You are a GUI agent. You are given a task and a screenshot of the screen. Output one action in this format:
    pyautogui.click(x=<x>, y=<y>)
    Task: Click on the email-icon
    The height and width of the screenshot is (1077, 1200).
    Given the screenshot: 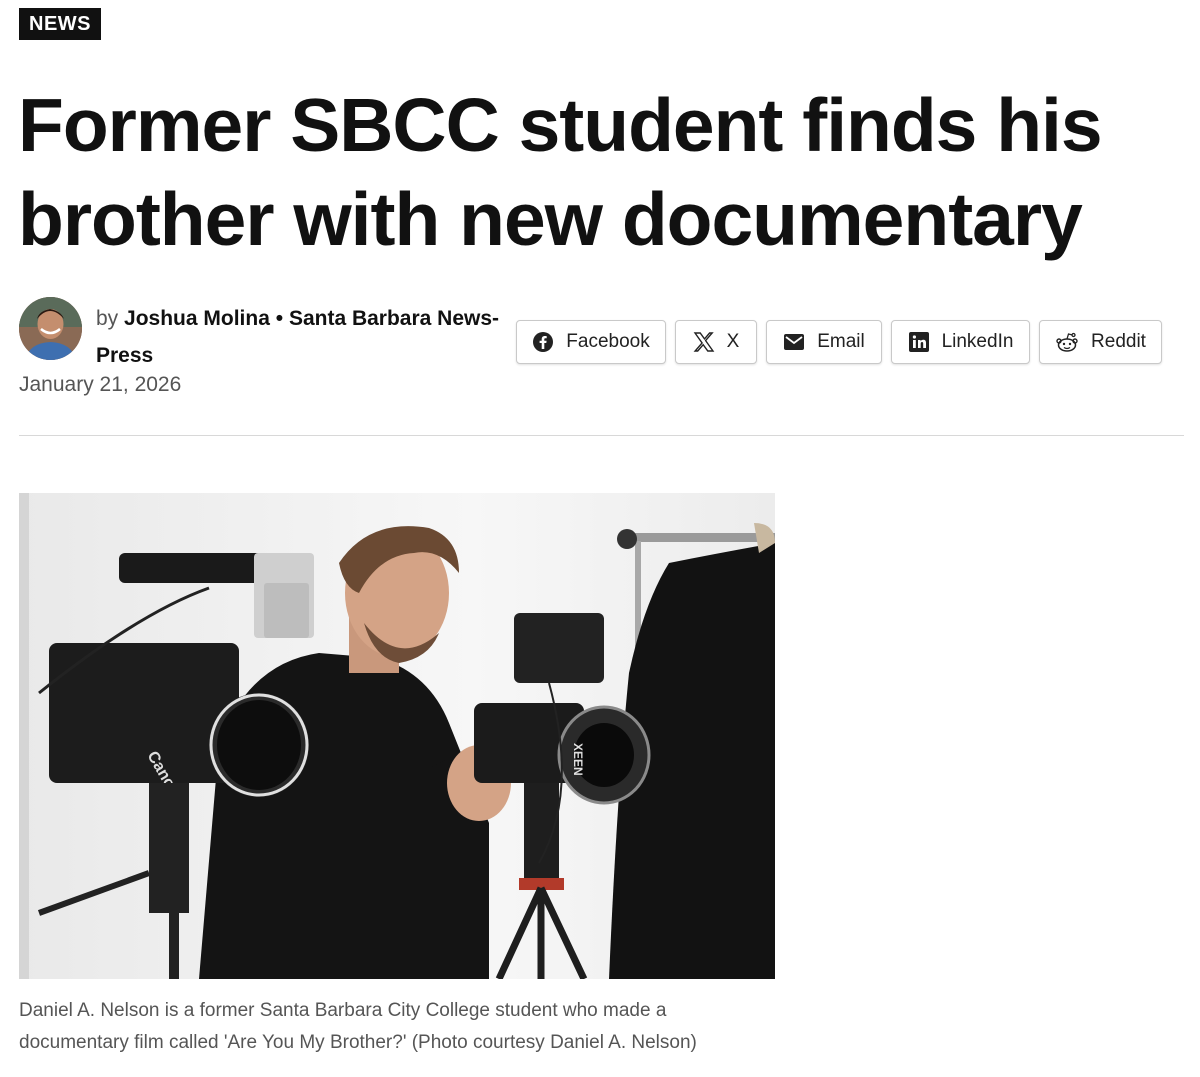 What is the action you would take?
    pyautogui.click(x=794, y=342)
    